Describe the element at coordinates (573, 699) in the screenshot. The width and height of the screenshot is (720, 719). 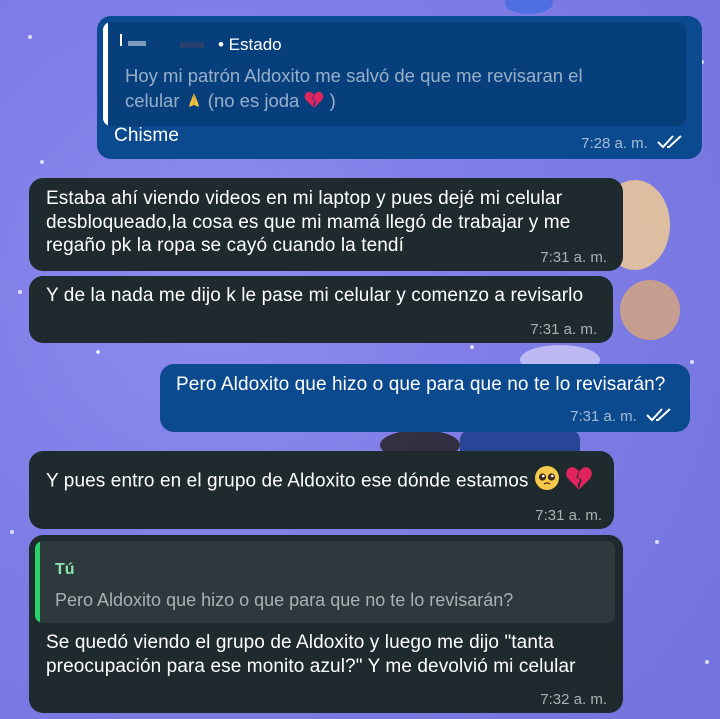
I see `message-time: 7:32 a. m.` at that location.